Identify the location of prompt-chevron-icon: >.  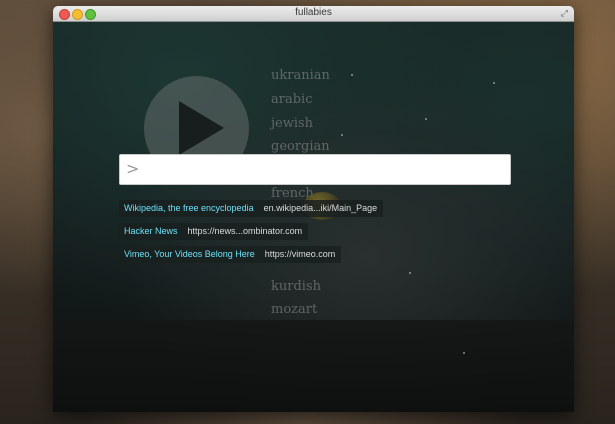
(133, 168).